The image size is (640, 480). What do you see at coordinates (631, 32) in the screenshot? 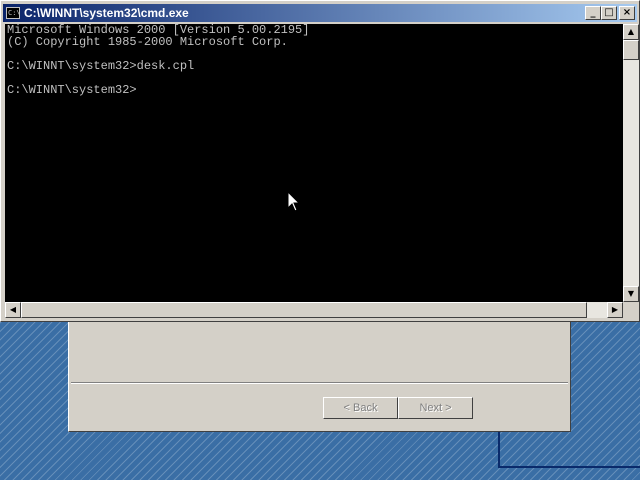
I see `scroll-up-icon: ▲` at bounding box center [631, 32].